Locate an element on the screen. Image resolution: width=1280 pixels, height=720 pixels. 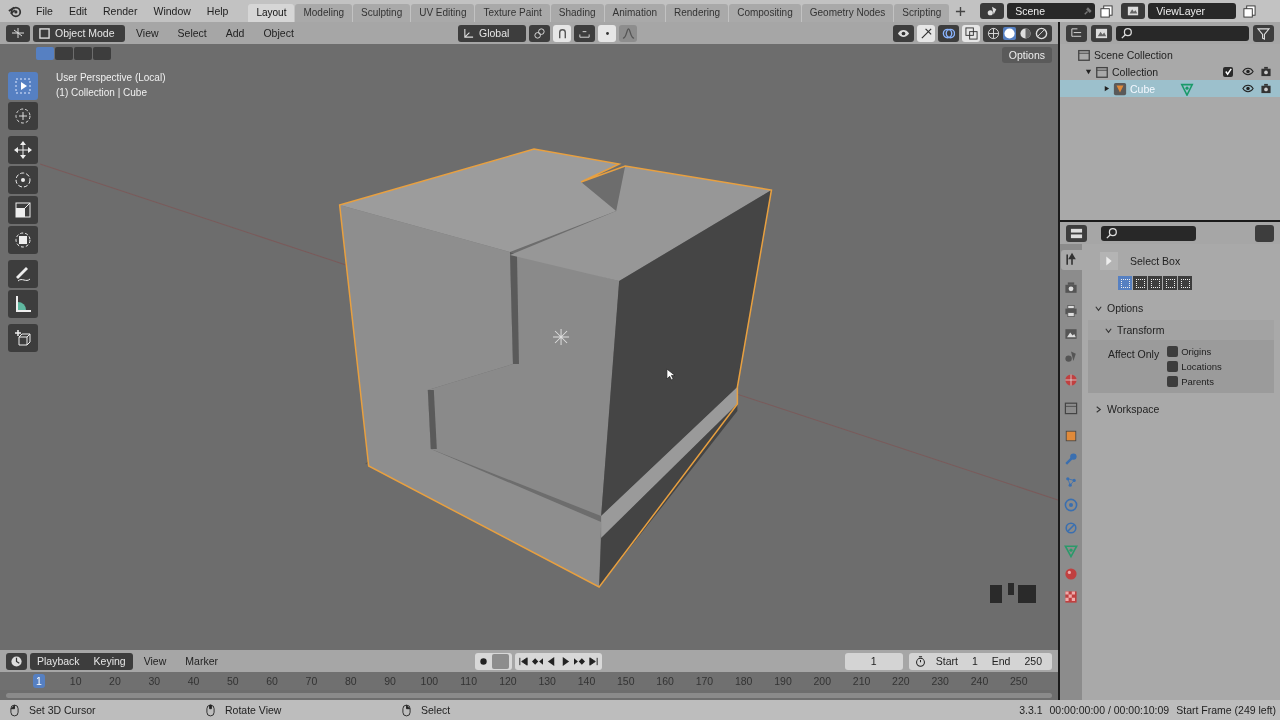
status-hint: Select is located at coordinates (436, 710).